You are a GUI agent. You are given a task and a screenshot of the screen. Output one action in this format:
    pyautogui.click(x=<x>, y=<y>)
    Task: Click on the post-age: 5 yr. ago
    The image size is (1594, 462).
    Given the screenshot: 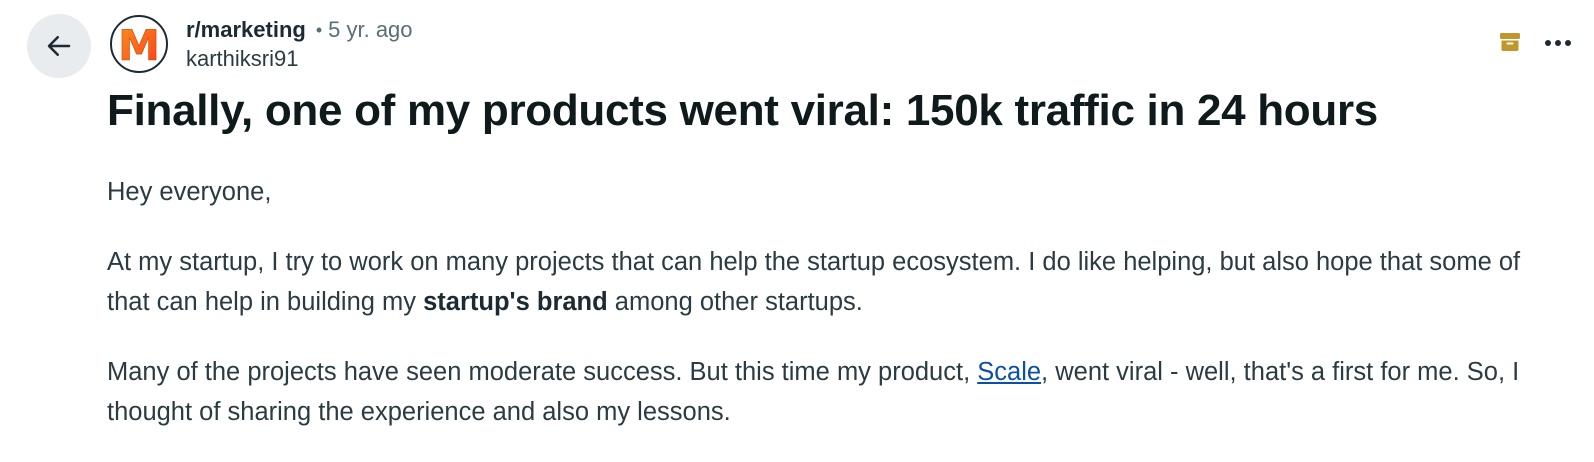 What is the action you would take?
    pyautogui.click(x=370, y=29)
    